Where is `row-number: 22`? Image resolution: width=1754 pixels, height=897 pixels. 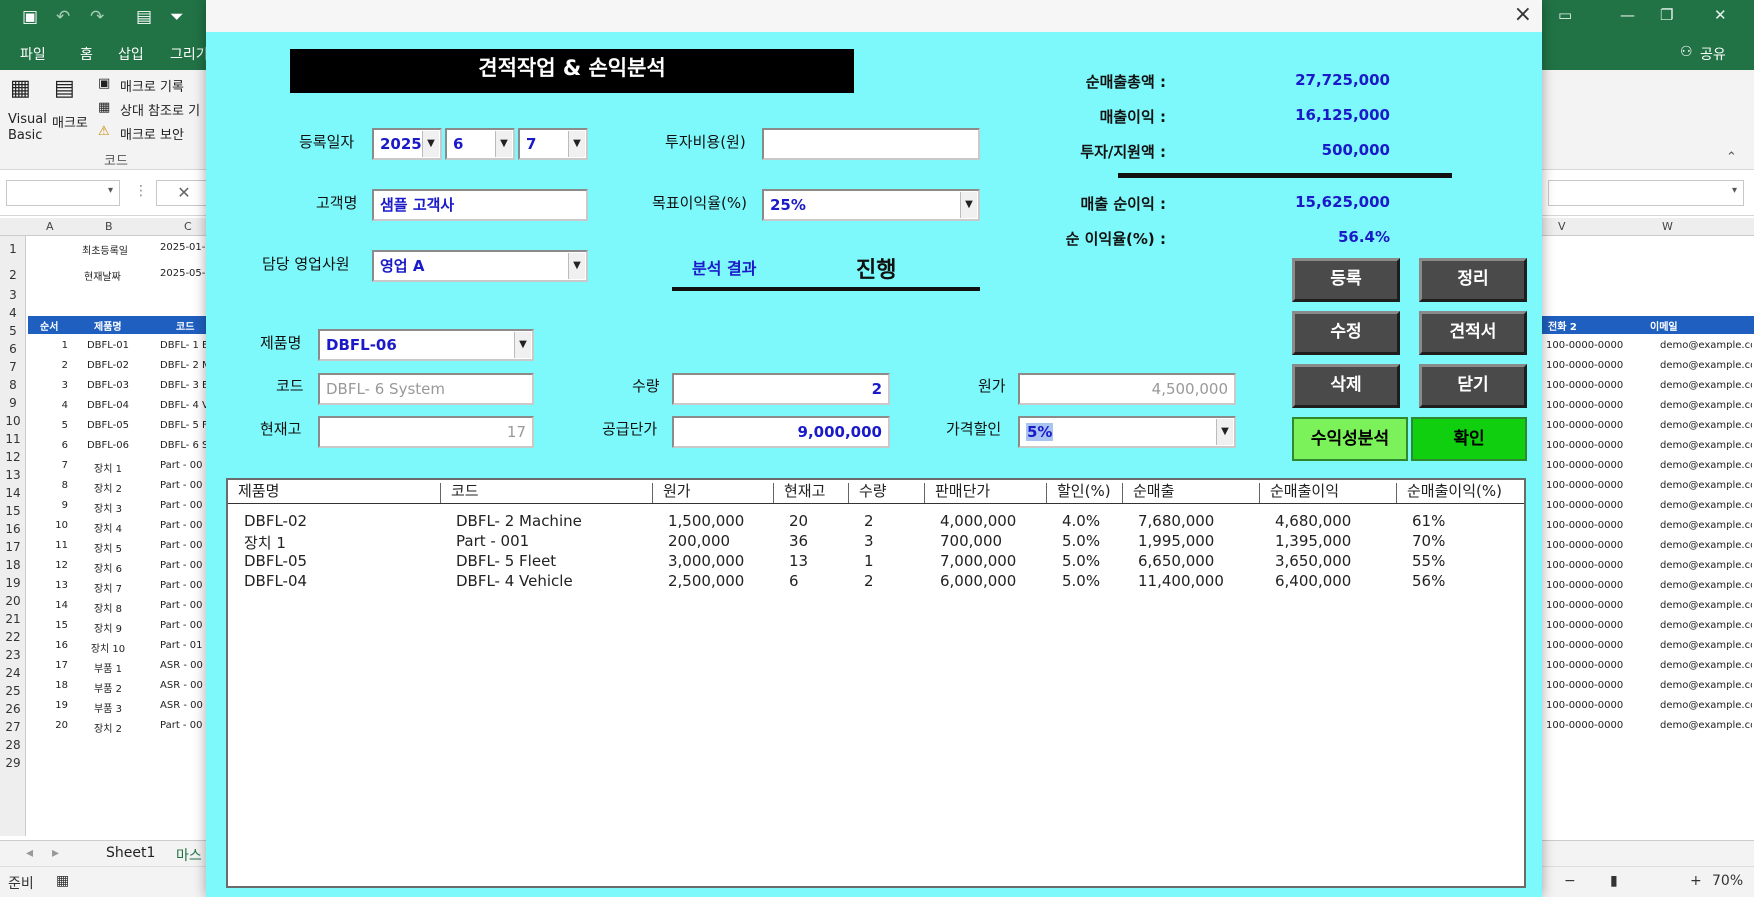 row-number: 22 is located at coordinates (13, 637).